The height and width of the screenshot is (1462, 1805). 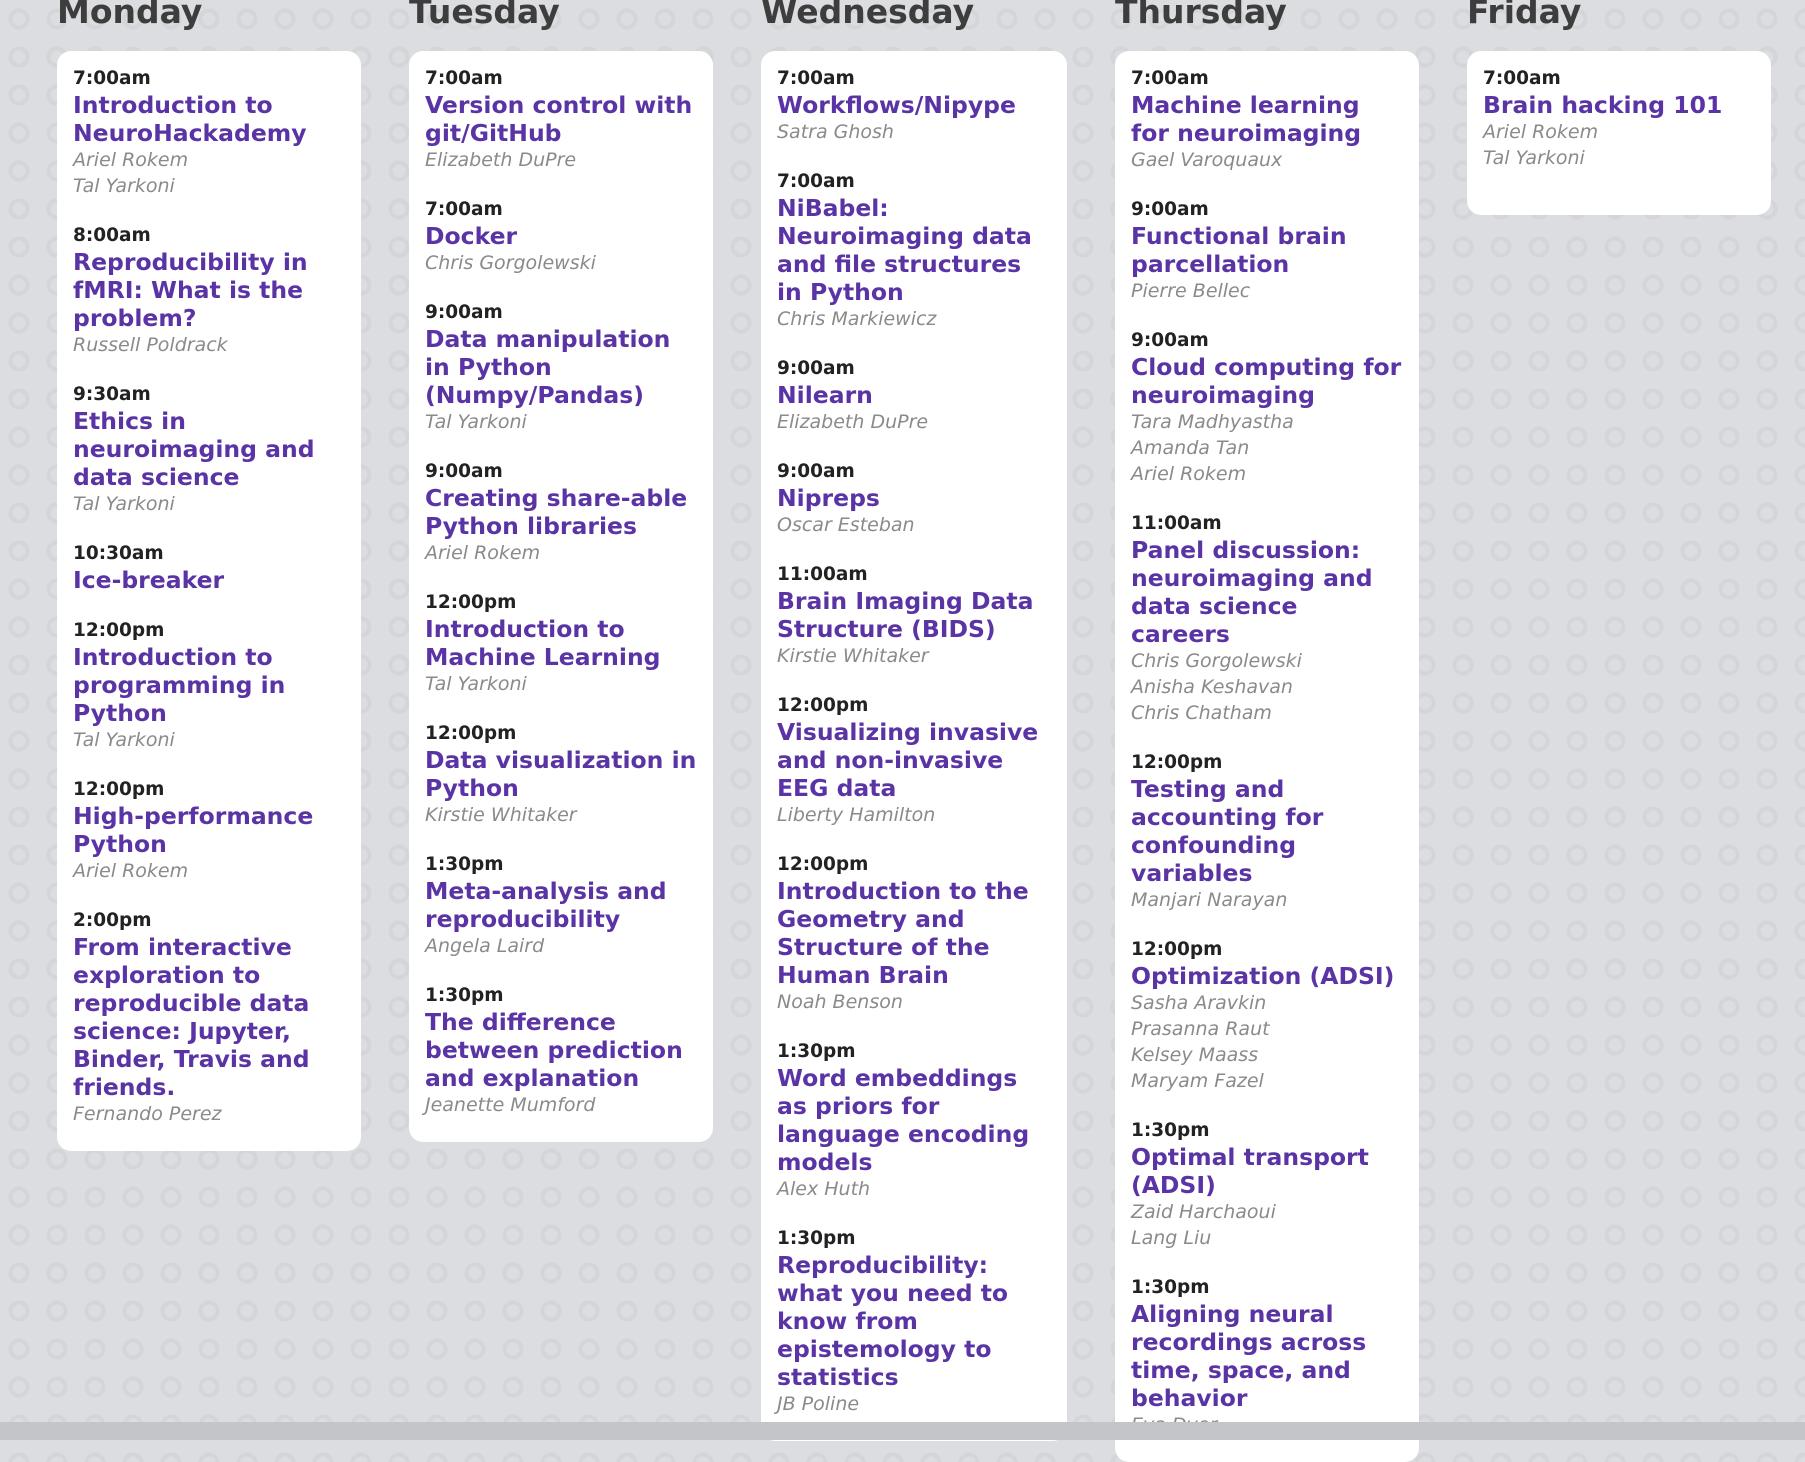 I want to click on schedule-event: 7:00am Docker Chris Gorgolewski, so click(x=561, y=237).